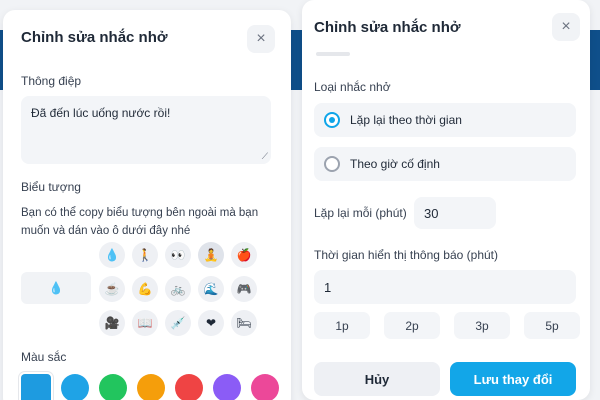 Image resolution: width=600 pixels, height=400 pixels. Describe the element at coordinates (342, 325) in the screenshot. I see `preset-1p-button: 1p` at that location.